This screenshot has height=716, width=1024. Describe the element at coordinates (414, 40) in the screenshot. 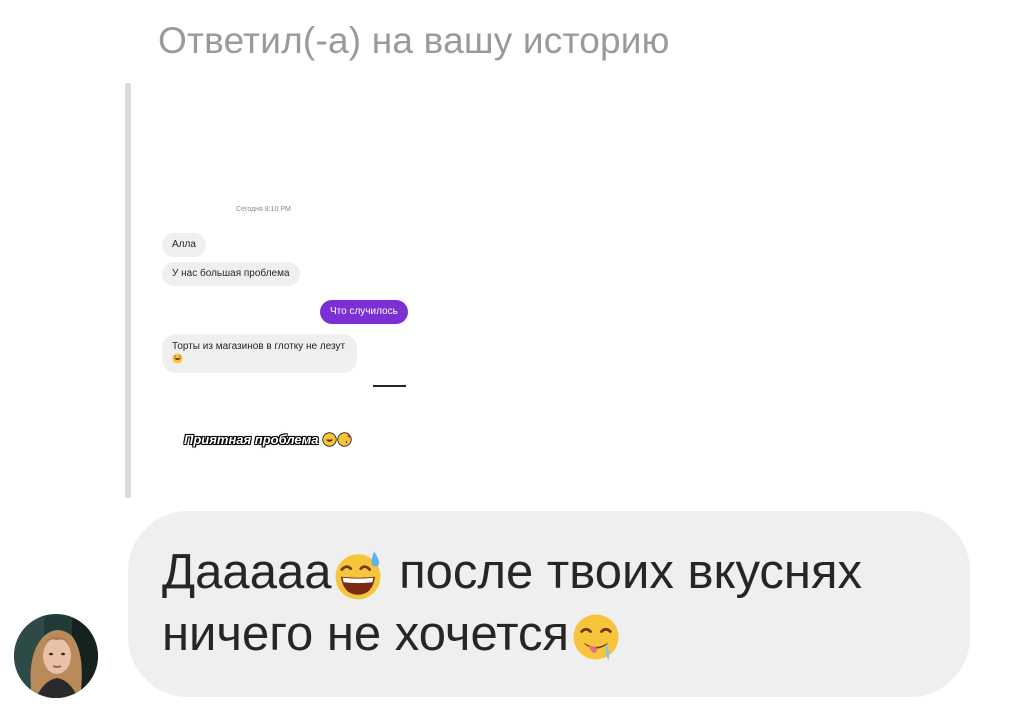

I see `story-reply-label: Ответил(-а) на вашу историю` at that location.